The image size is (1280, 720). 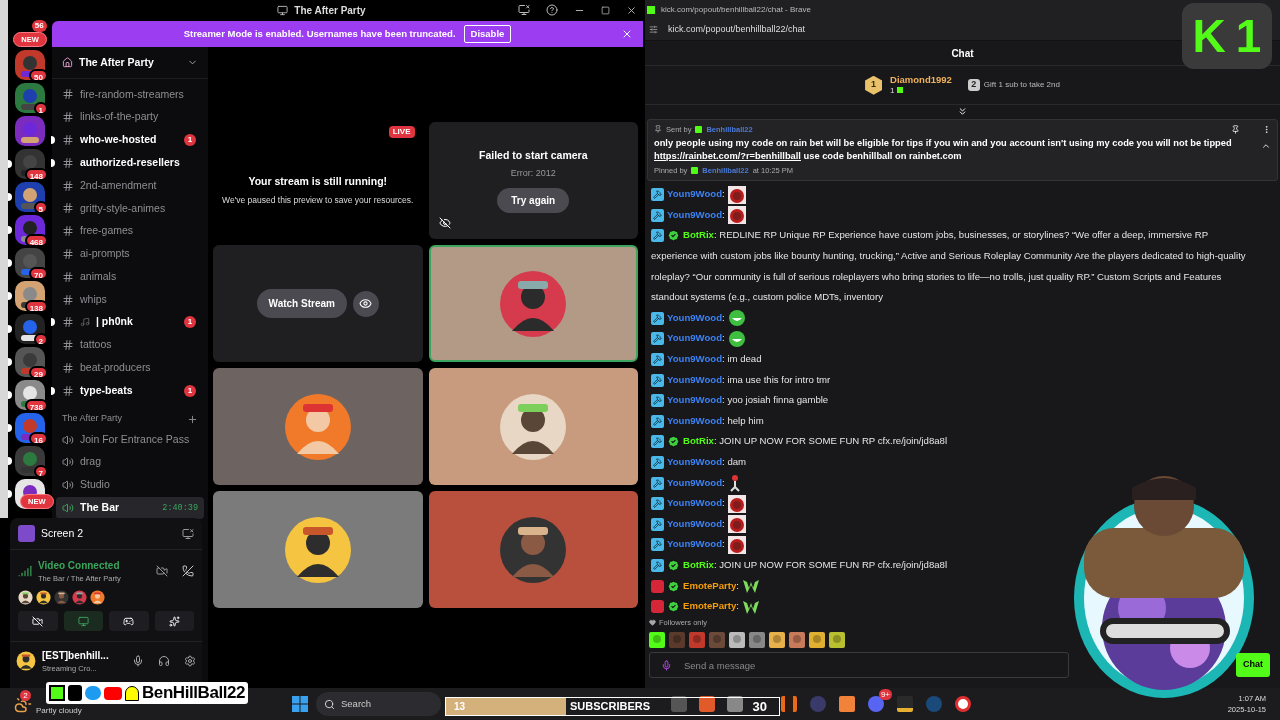 What do you see at coordinates (23, 704) in the screenshot?
I see `weather-icon` at bounding box center [23, 704].